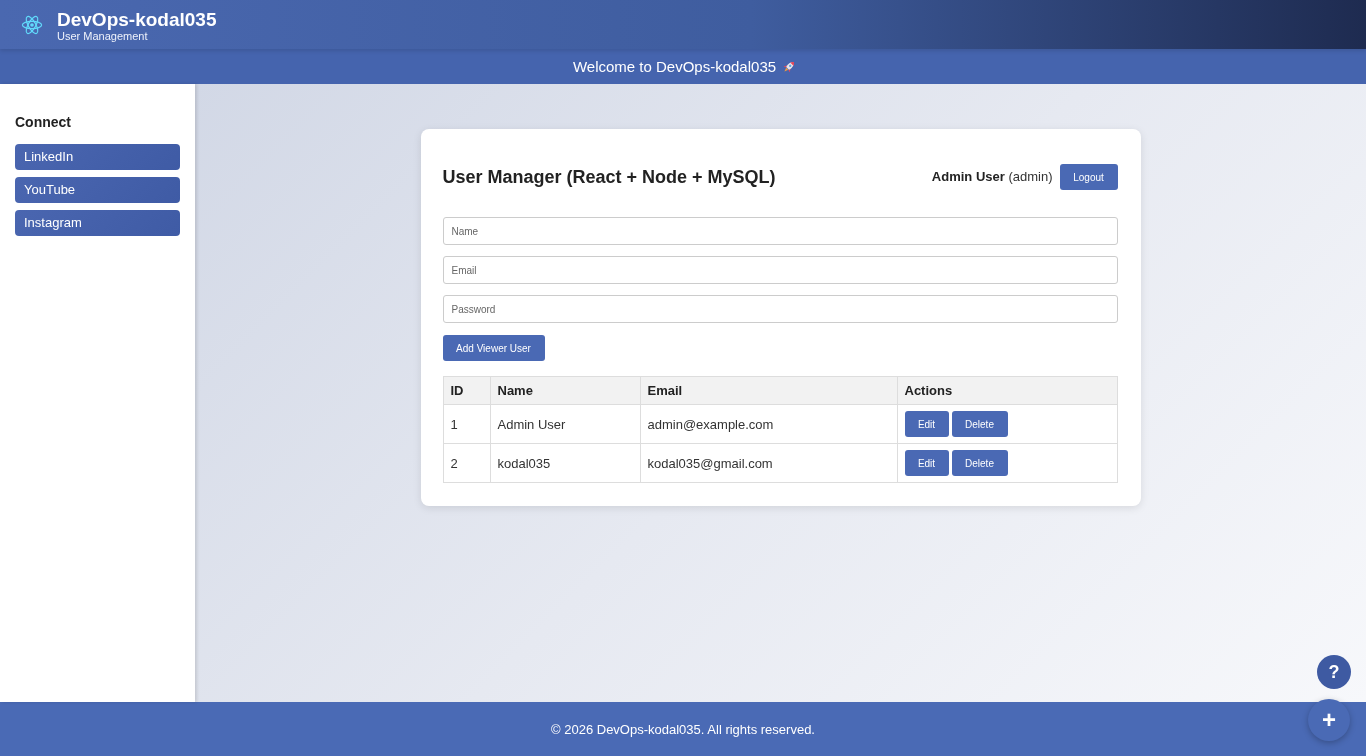  Describe the element at coordinates (992, 177) in the screenshot. I see `user-info: Admin User (admin)` at that location.